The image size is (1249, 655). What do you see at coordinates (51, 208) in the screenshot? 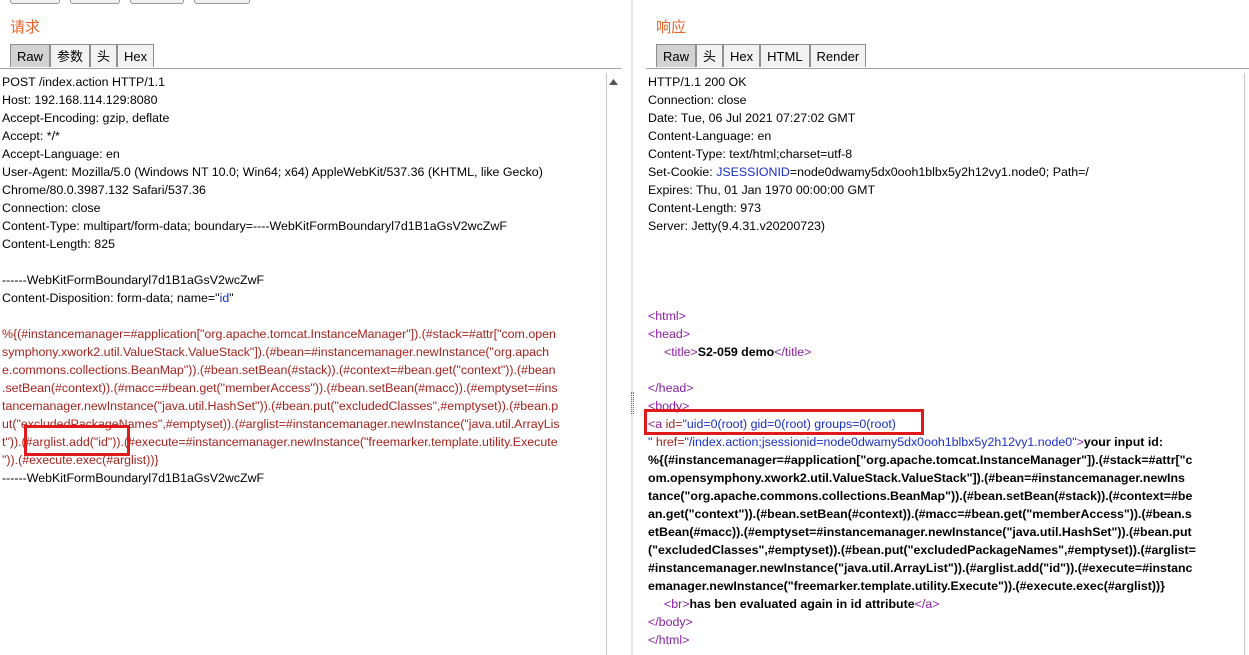
I see `request-header-line: Connection: close` at bounding box center [51, 208].